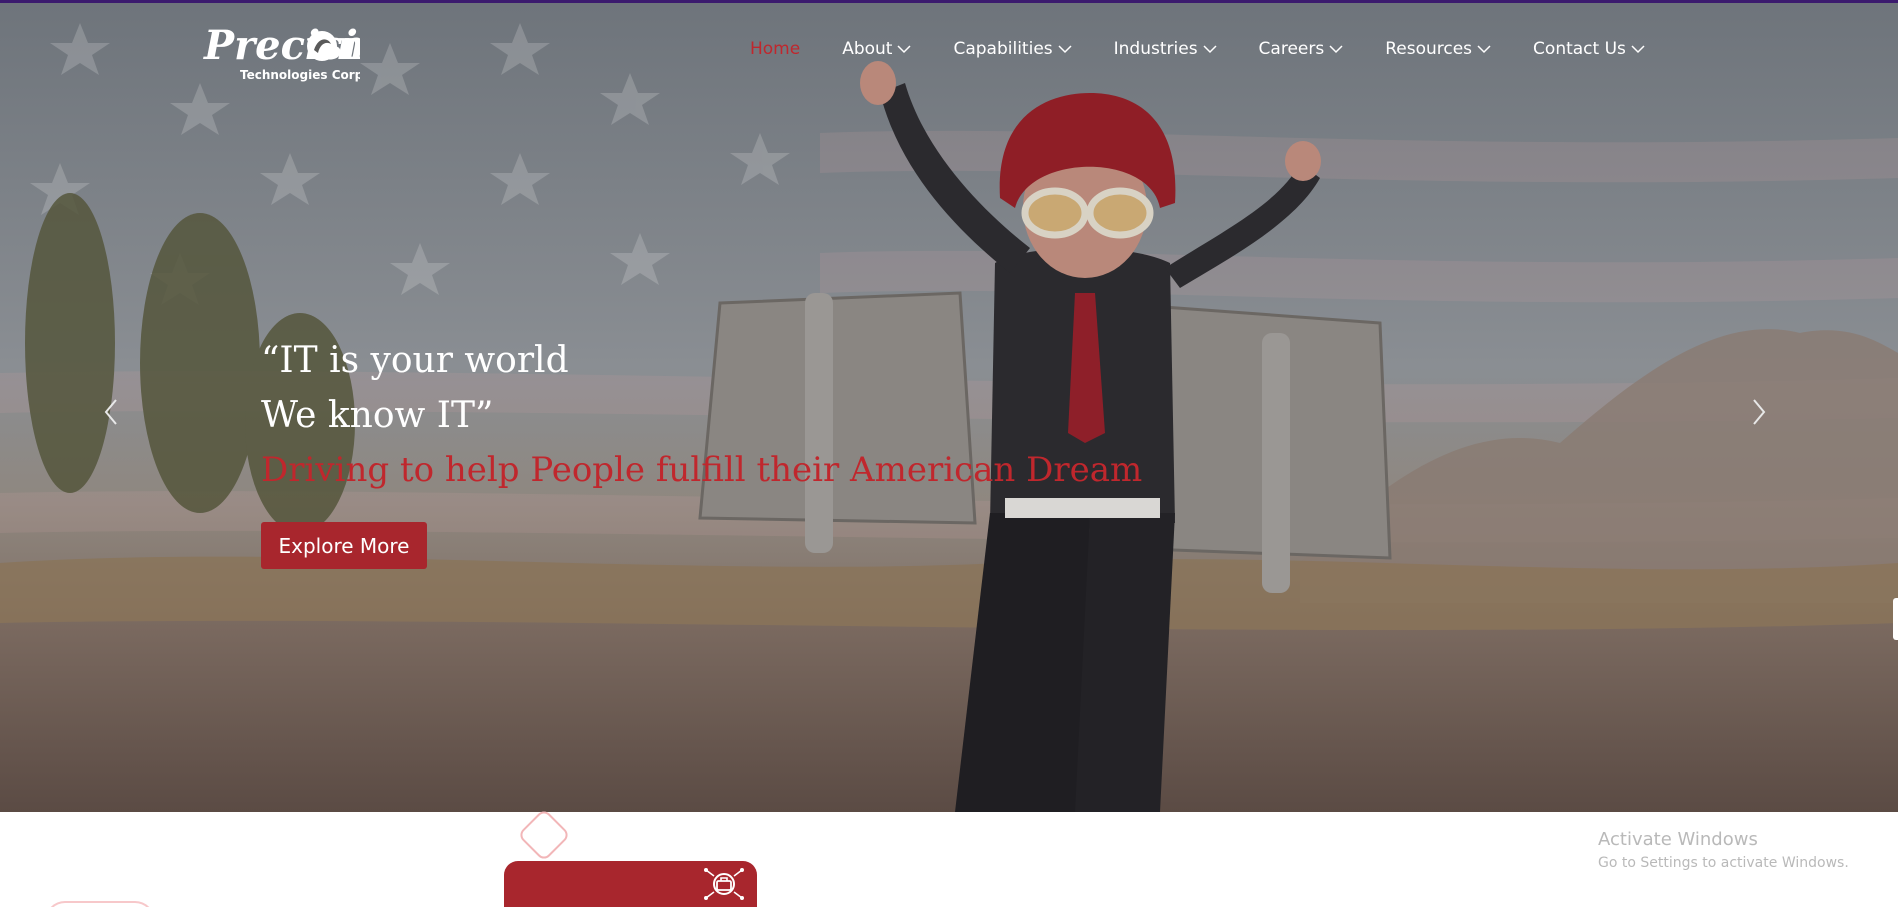  I want to click on nav-item-about: About, so click(876, 49).